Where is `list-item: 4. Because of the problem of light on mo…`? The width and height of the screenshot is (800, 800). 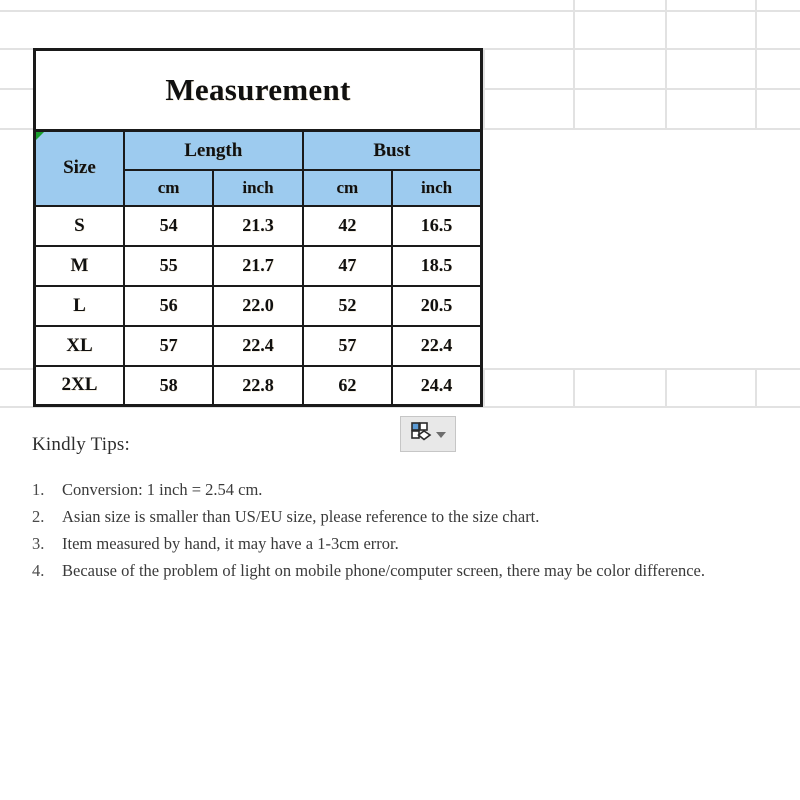 list-item: 4. Because of the problem of light on mo… is located at coordinates (392, 570).